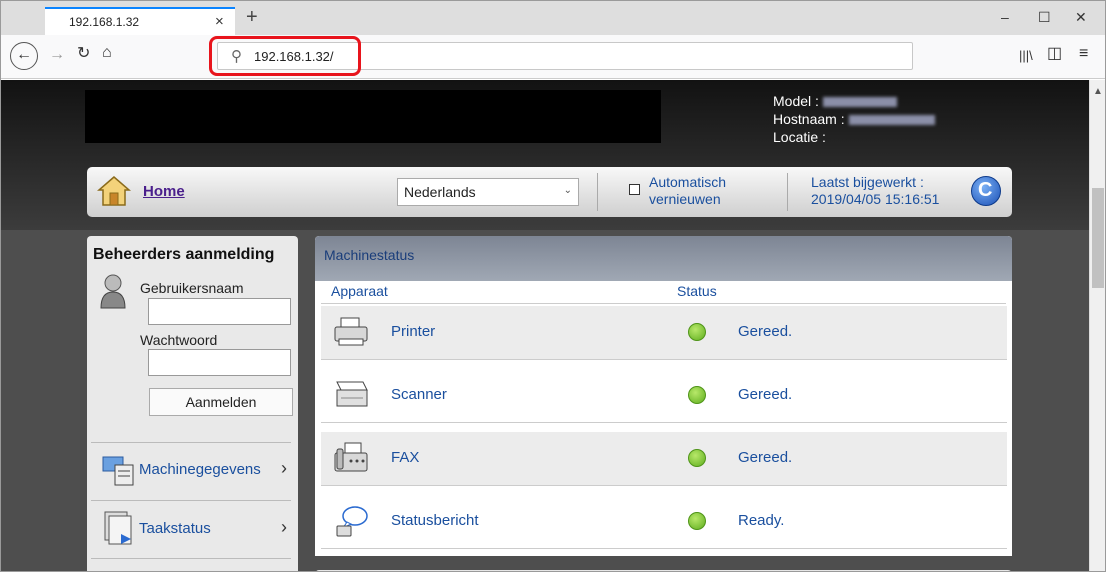 The image size is (1106, 572). I want to click on sidebar-item-label: Machinegegevens, so click(200, 469).